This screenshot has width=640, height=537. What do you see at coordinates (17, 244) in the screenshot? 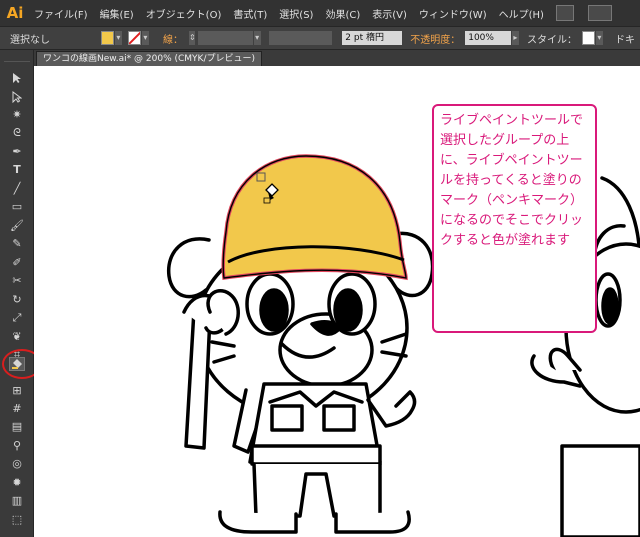
I see `pencil-tool-icon: ✎` at bounding box center [17, 244].